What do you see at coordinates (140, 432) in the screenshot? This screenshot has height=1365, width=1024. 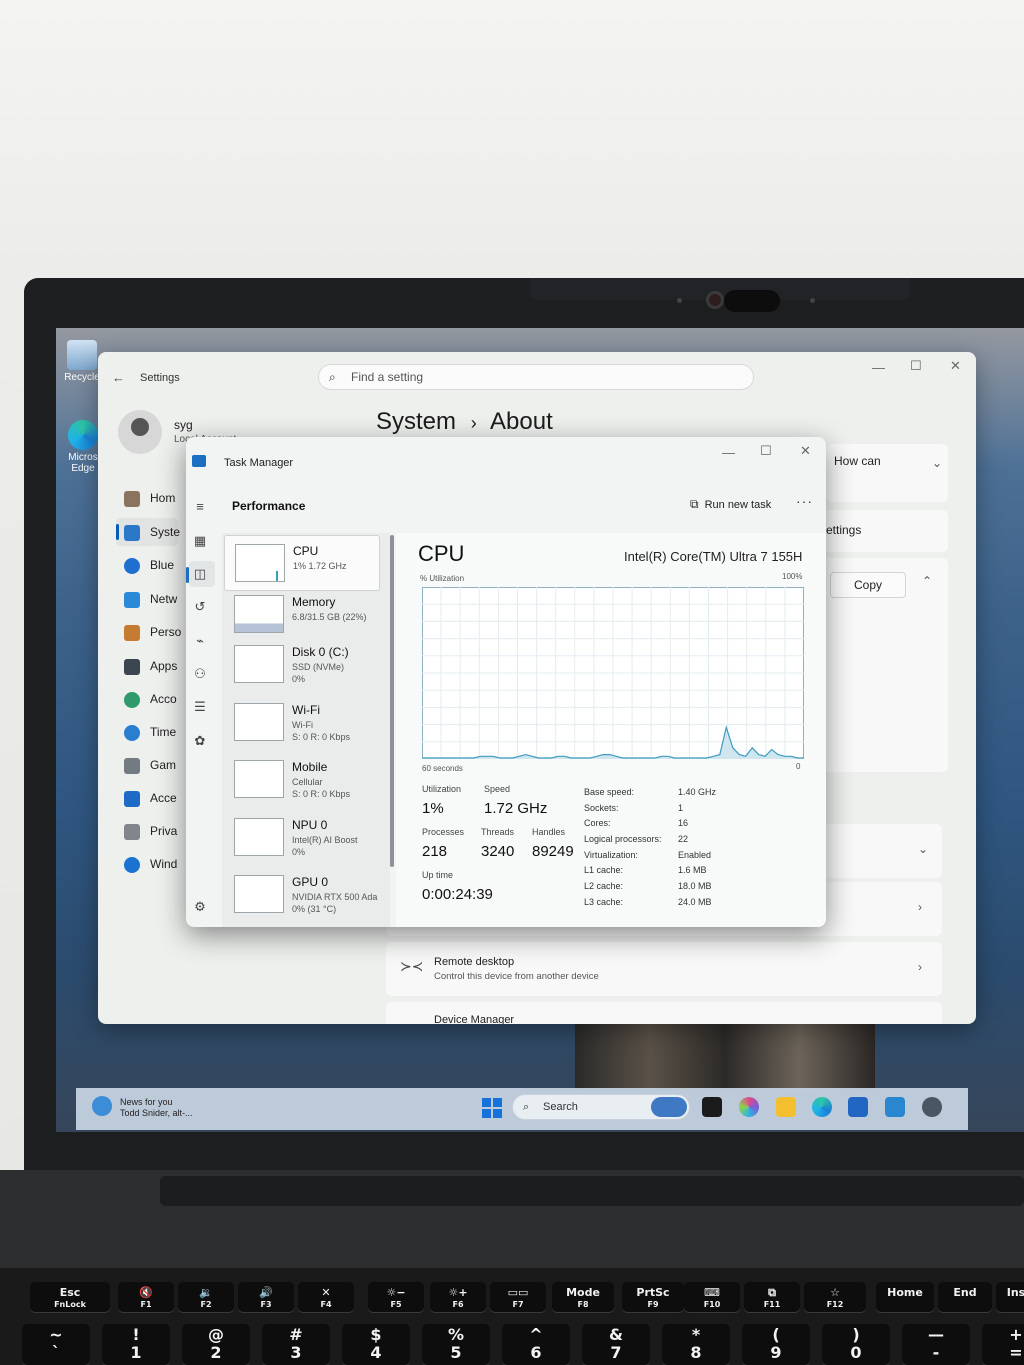 I see `avatar` at bounding box center [140, 432].